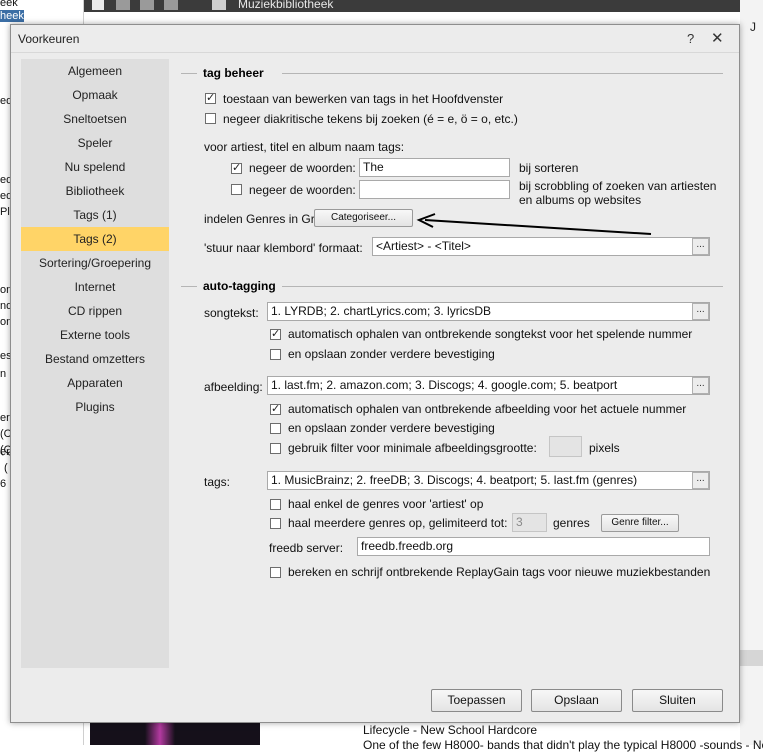  I want to click on ignore-words-sort-label: negeer de woorden:, so click(302, 168).